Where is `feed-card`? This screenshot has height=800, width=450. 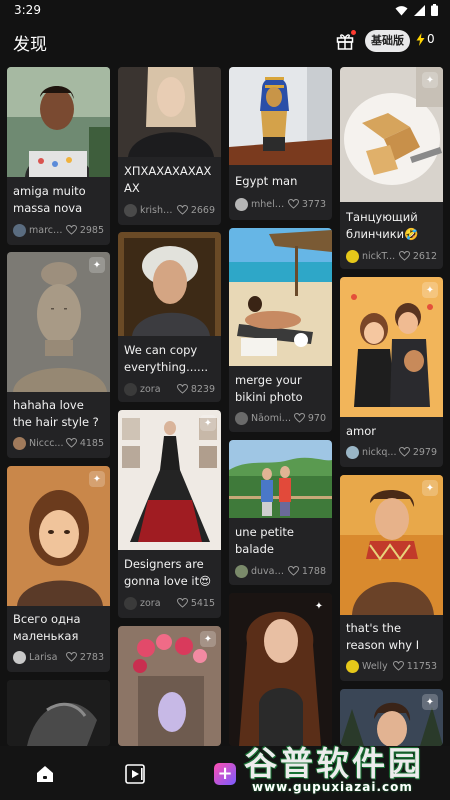 feed-card is located at coordinates (58, 713).